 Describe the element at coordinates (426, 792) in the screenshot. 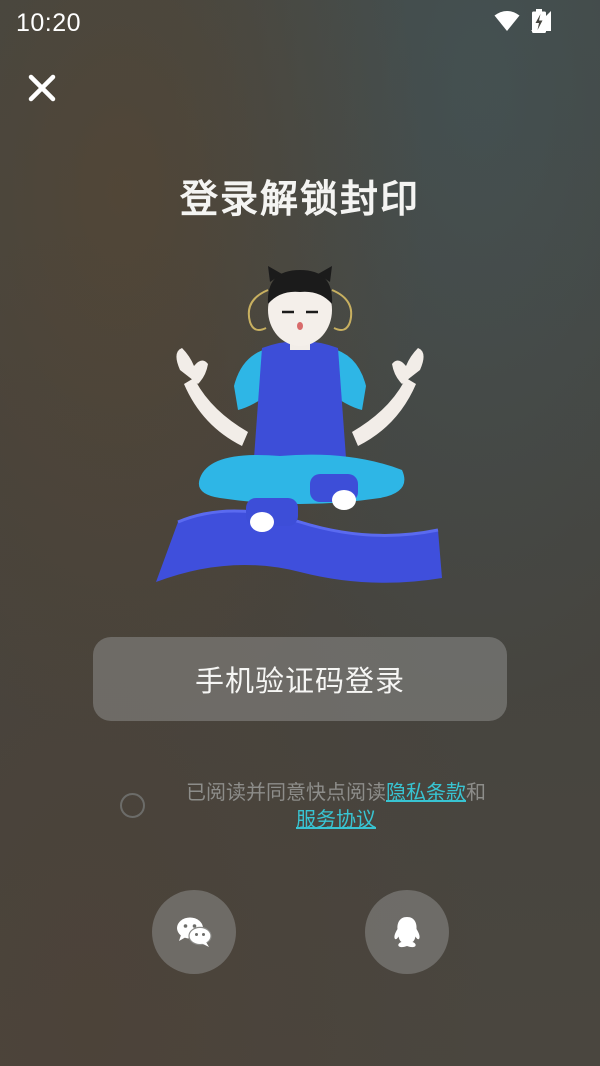

I see `privacy-policy-link: 隐私条款` at that location.